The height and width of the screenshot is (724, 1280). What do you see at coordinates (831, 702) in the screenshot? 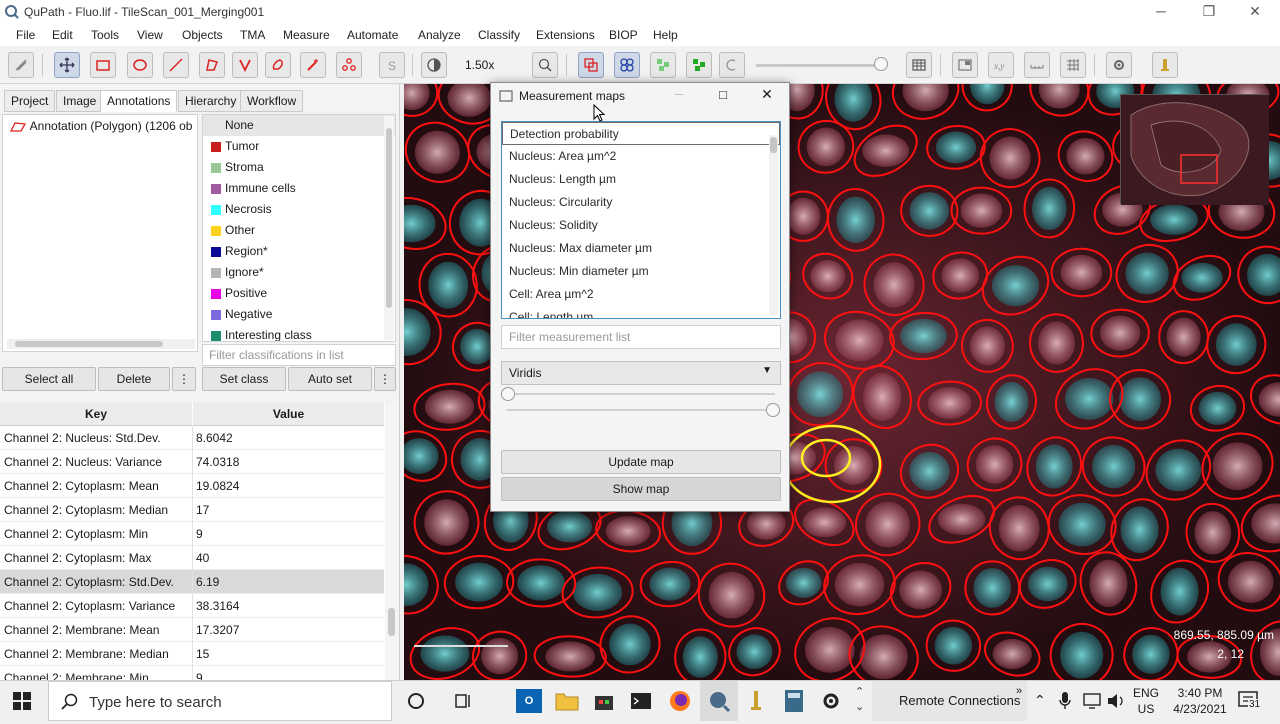
I see `settings-gear-icon` at bounding box center [831, 702].